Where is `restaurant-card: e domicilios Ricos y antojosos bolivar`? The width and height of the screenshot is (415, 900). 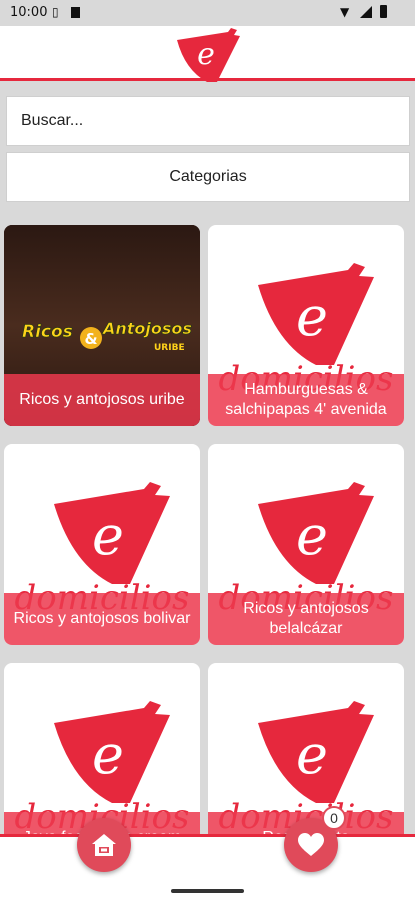
restaurant-card: e domicilios Ricos y antojosos bolivar is located at coordinates (102, 544).